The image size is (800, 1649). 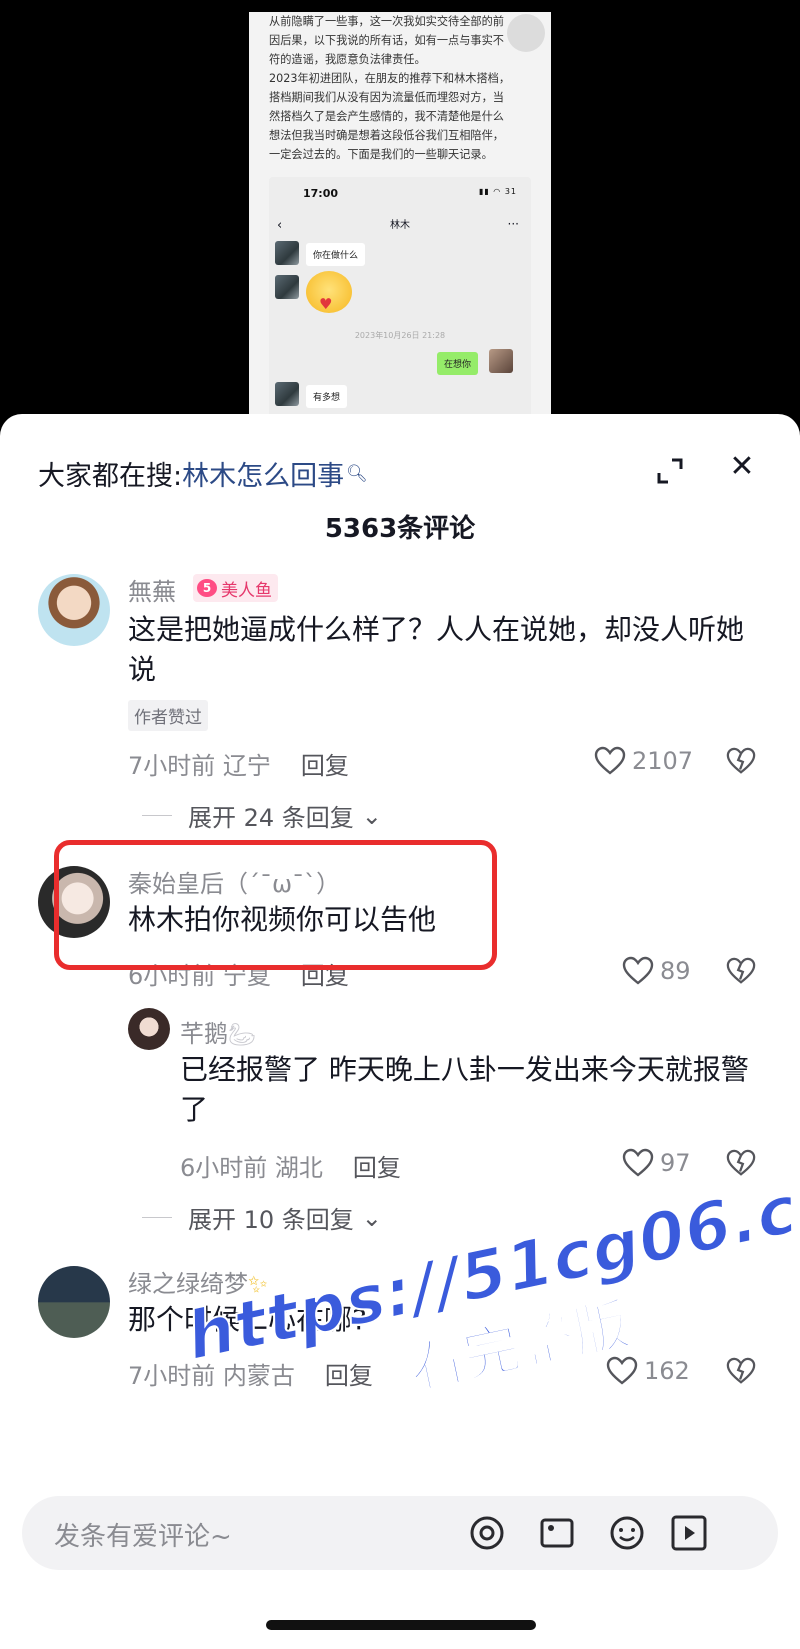 What do you see at coordinates (689, 1533) in the screenshot?
I see `video-reply-icon` at bounding box center [689, 1533].